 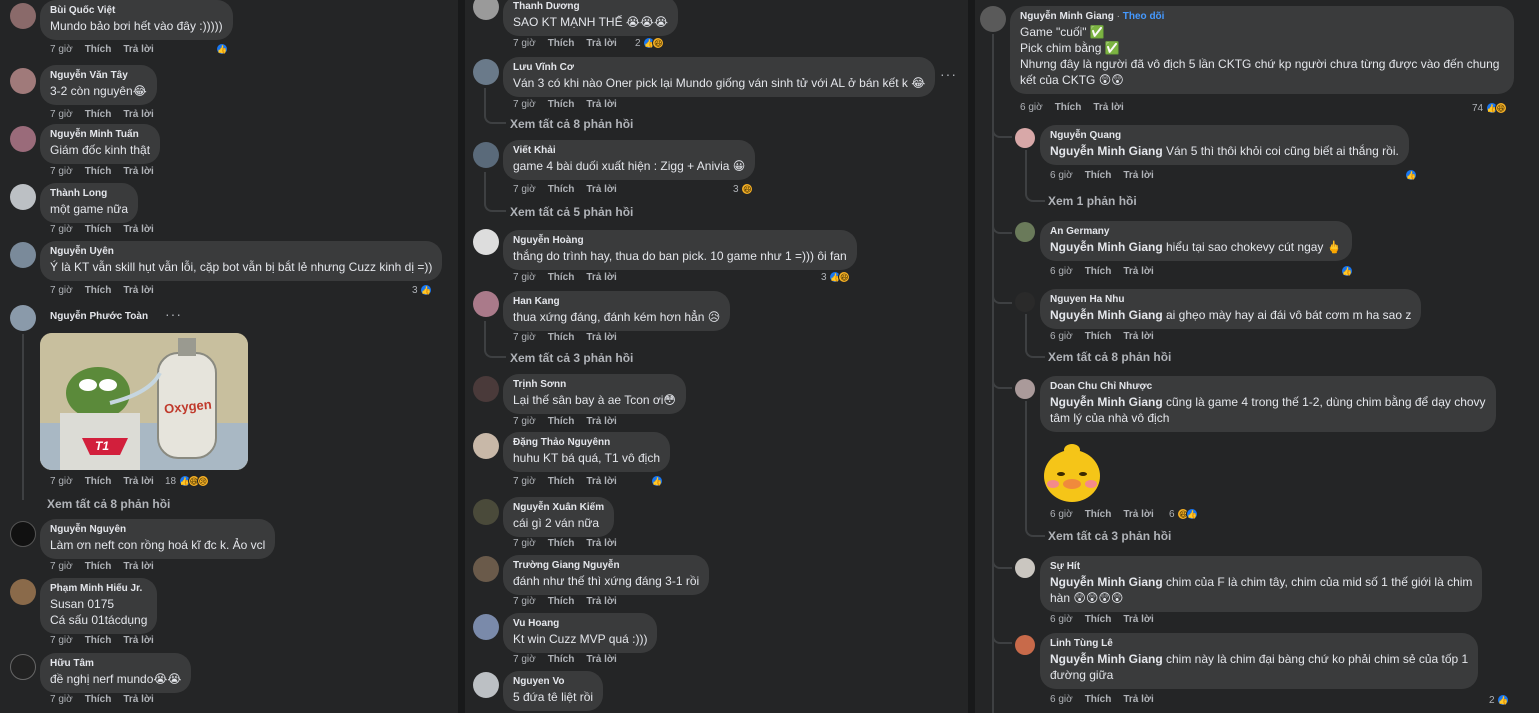 What do you see at coordinates (100, 135) in the screenshot?
I see `commenter-name: Nguyễn Minh Tuấn` at bounding box center [100, 135].